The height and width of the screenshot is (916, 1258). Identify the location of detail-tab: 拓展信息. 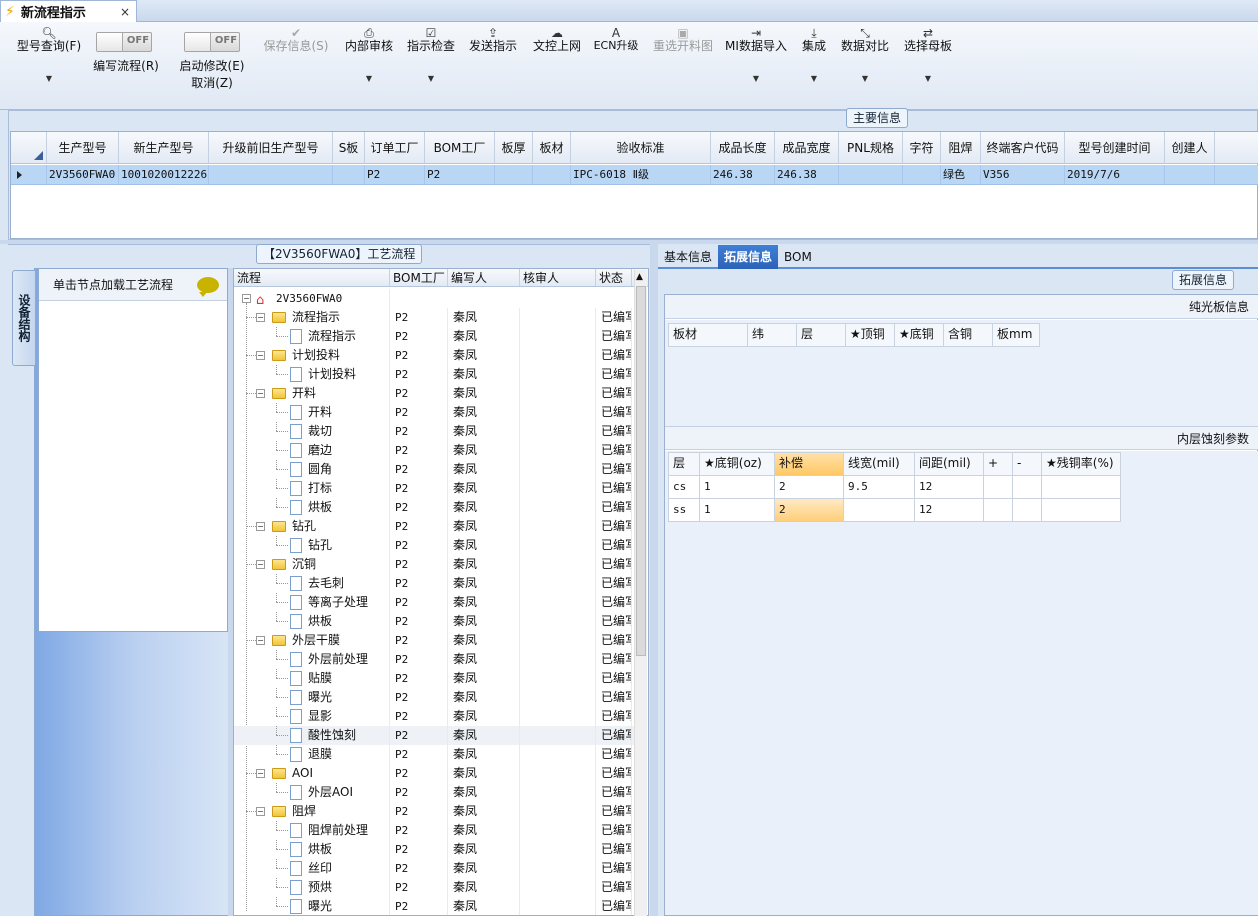
(748, 257).